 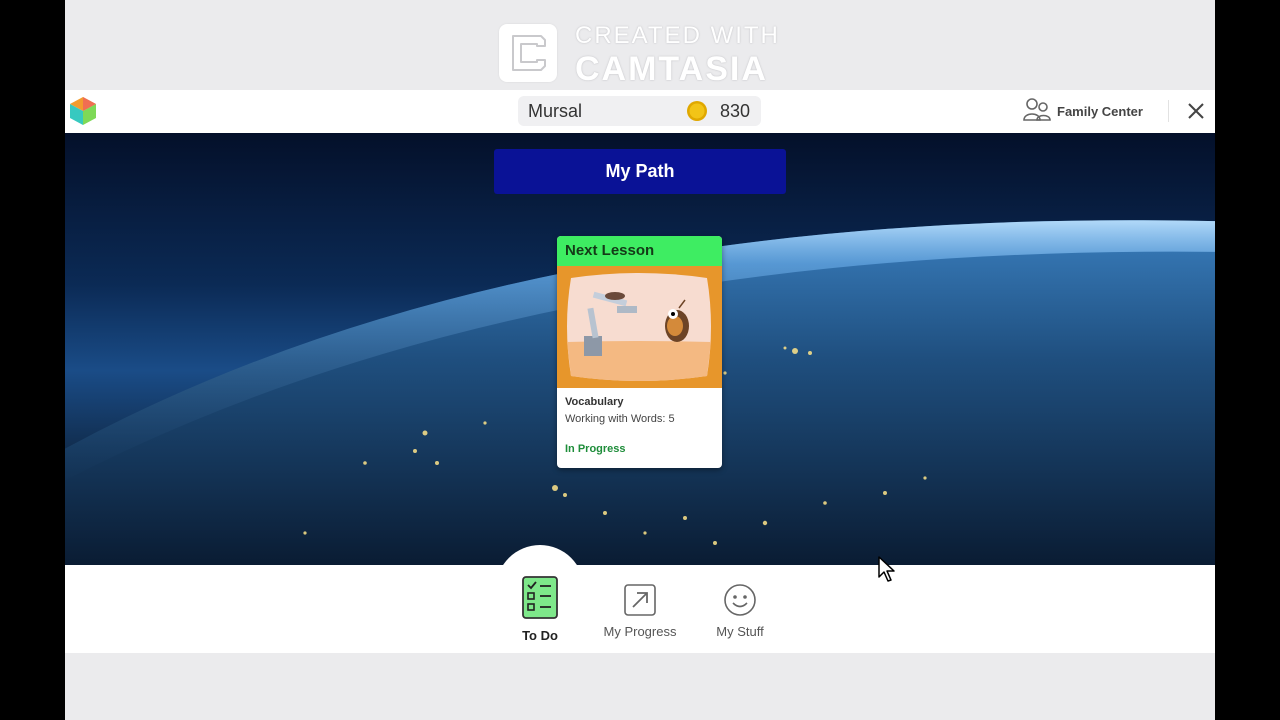 I want to click on family-center-button: Family Center, so click(x=1083, y=111).